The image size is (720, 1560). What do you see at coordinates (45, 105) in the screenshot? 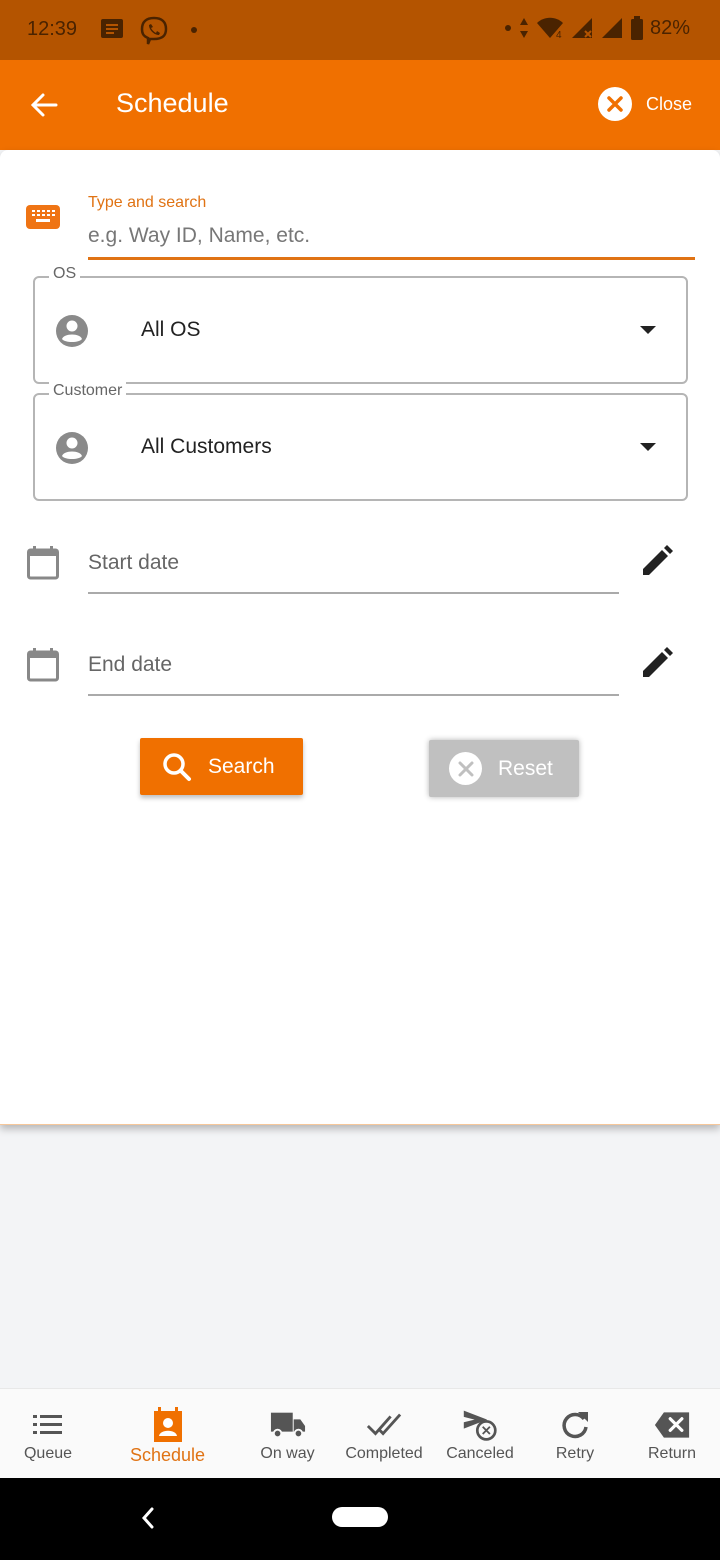
I see `arrow-left-icon` at bounding box center [45, 105].